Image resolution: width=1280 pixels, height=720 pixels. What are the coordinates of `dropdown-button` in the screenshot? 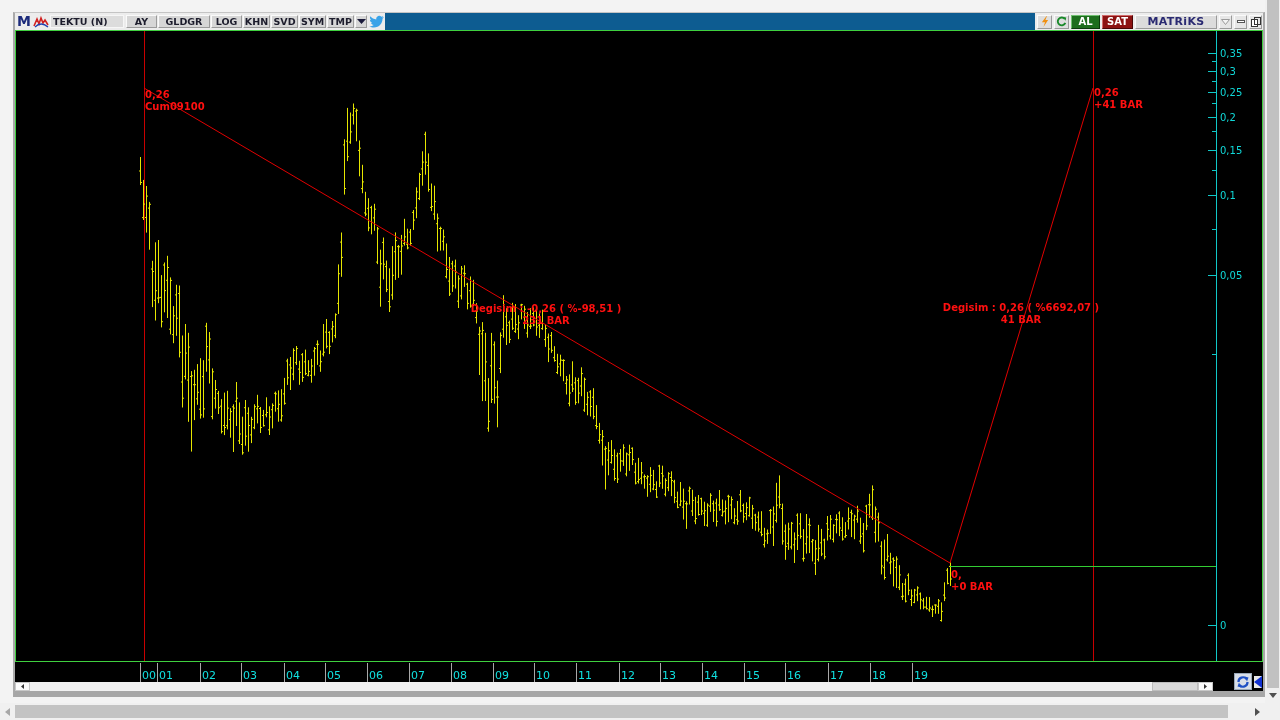 It's located at (361, 21).